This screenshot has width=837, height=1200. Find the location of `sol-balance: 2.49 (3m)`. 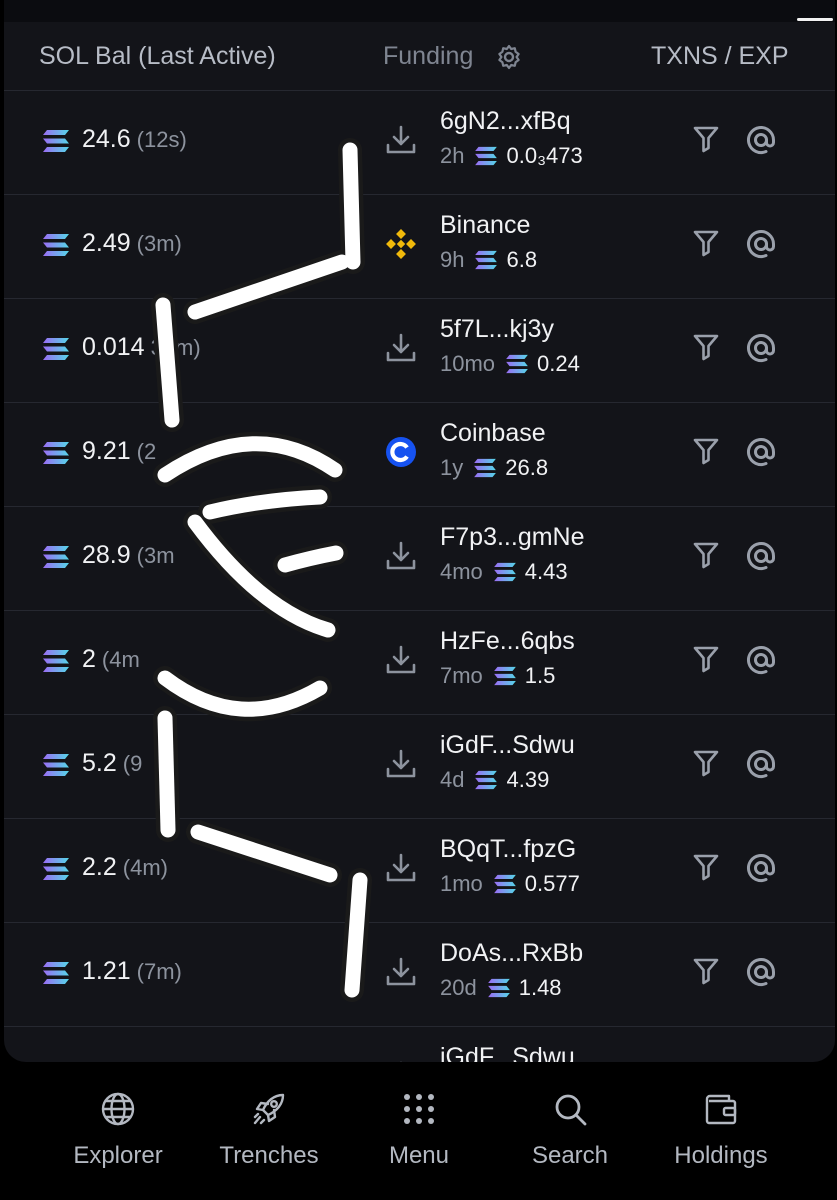

sol-balance: 2.49 (3m) is located at coordinates (132, 243).